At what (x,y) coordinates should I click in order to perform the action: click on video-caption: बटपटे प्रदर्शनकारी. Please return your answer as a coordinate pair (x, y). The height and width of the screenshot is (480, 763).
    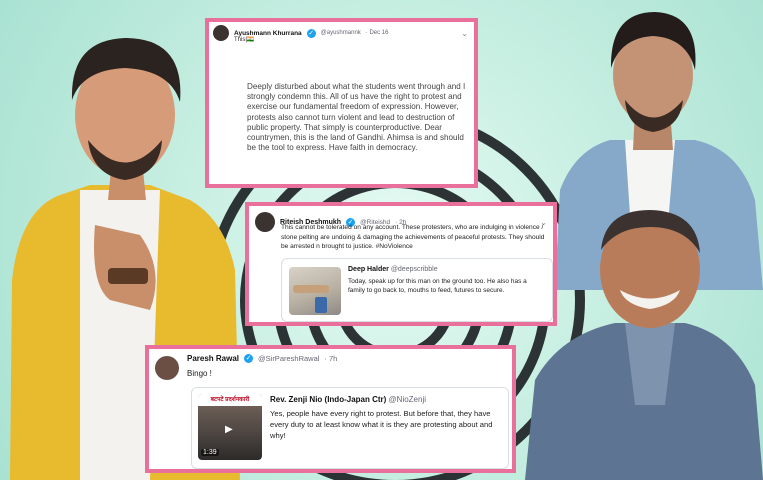
    Looking at the image, I should click on (230, 400).